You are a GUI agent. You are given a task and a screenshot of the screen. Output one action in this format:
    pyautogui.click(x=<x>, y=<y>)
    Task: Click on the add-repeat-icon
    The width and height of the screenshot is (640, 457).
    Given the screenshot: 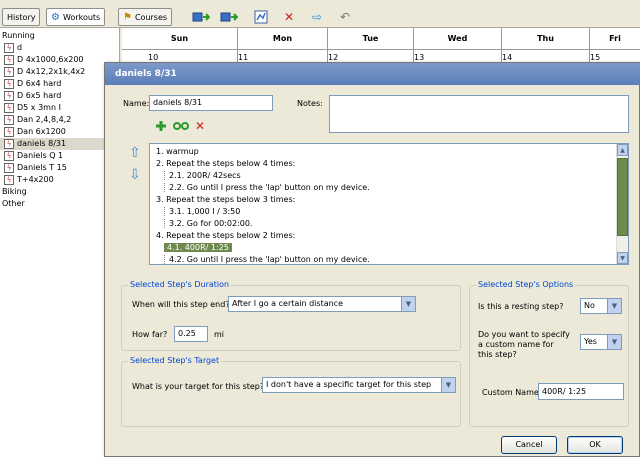 What is the action you would take?
    pyautogui.click(x=181, y=126)
    